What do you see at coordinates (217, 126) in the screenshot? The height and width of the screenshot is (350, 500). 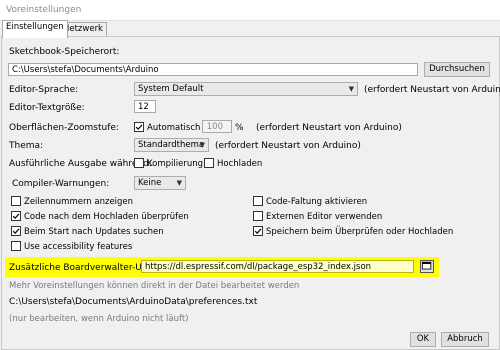 I see `zoom-percent-input: 100` at bounding box center [217, 126].